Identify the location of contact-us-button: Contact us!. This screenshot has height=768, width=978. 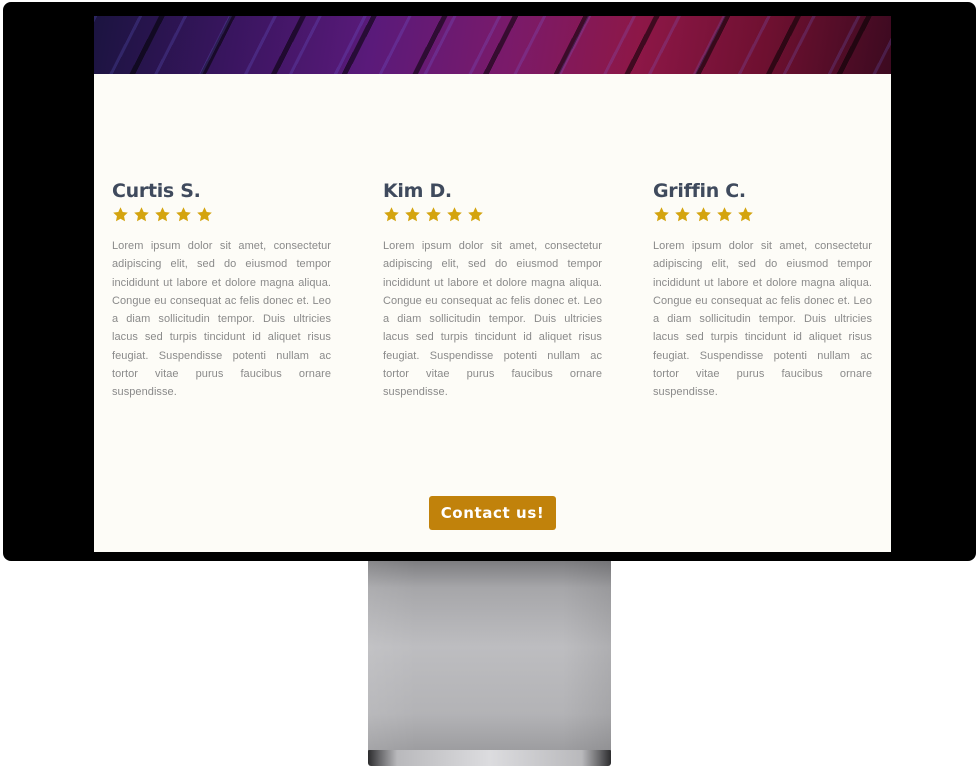
(492, 513).